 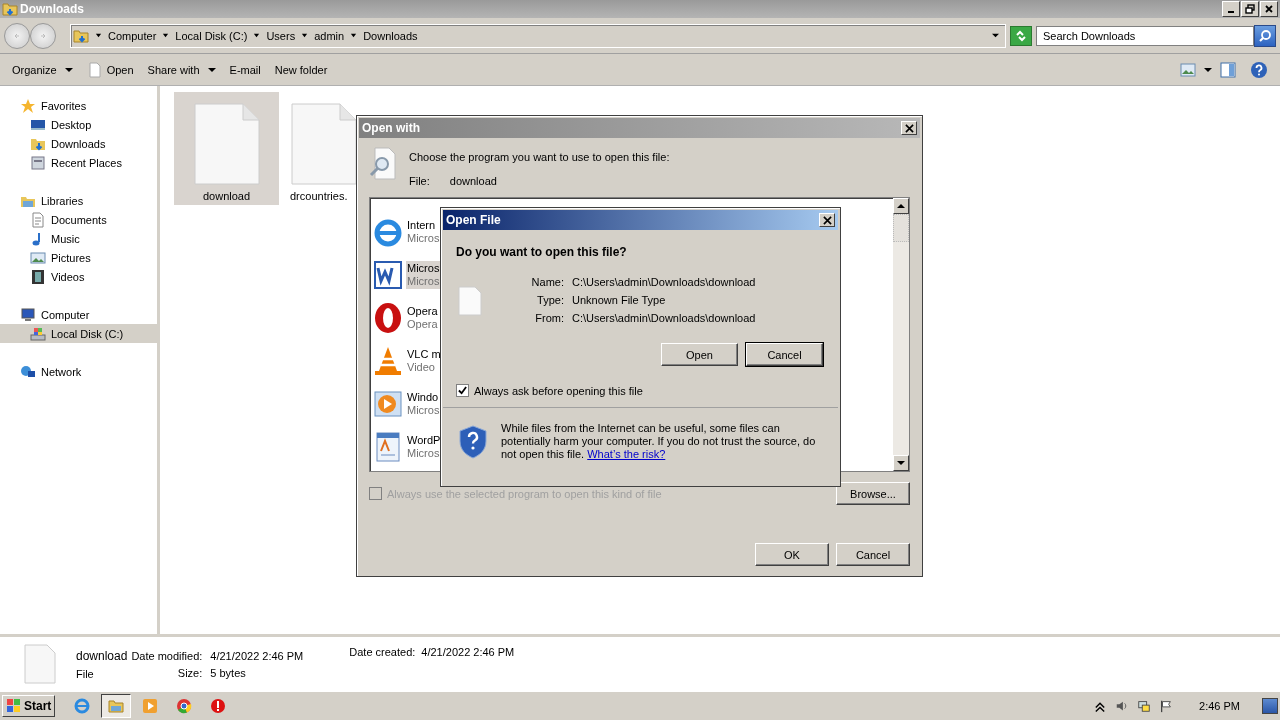 I want to click on program-name: WordP, so click(x=424, y=440).